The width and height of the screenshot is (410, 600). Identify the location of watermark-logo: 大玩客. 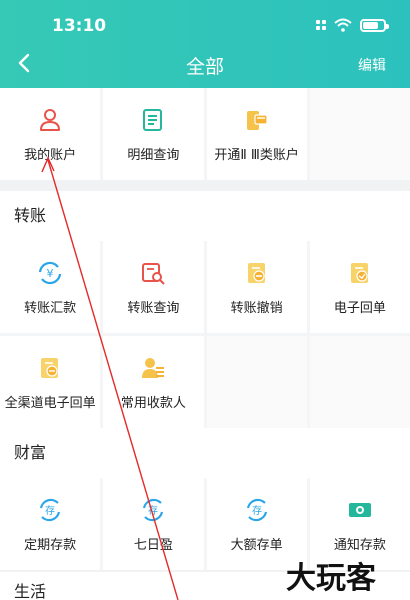
(331, 578).